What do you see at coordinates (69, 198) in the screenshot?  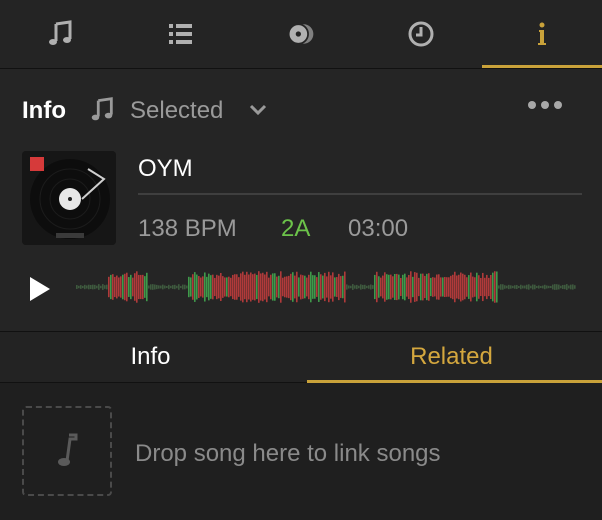 I see `vinyl-record-artwork` at bounding box center [69, 198].